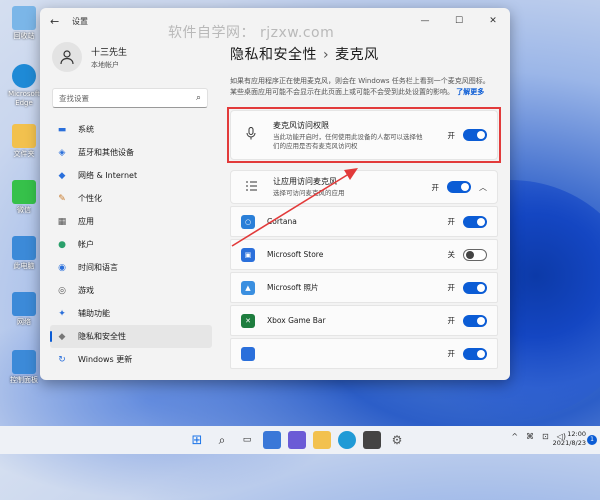 Image resolution: width=600 pixels, height=500 pixels. What do you see at coordinates (247, 440) in the screenshot?
I see `task-view-icon: ▭` at bounding box center [247, 440].